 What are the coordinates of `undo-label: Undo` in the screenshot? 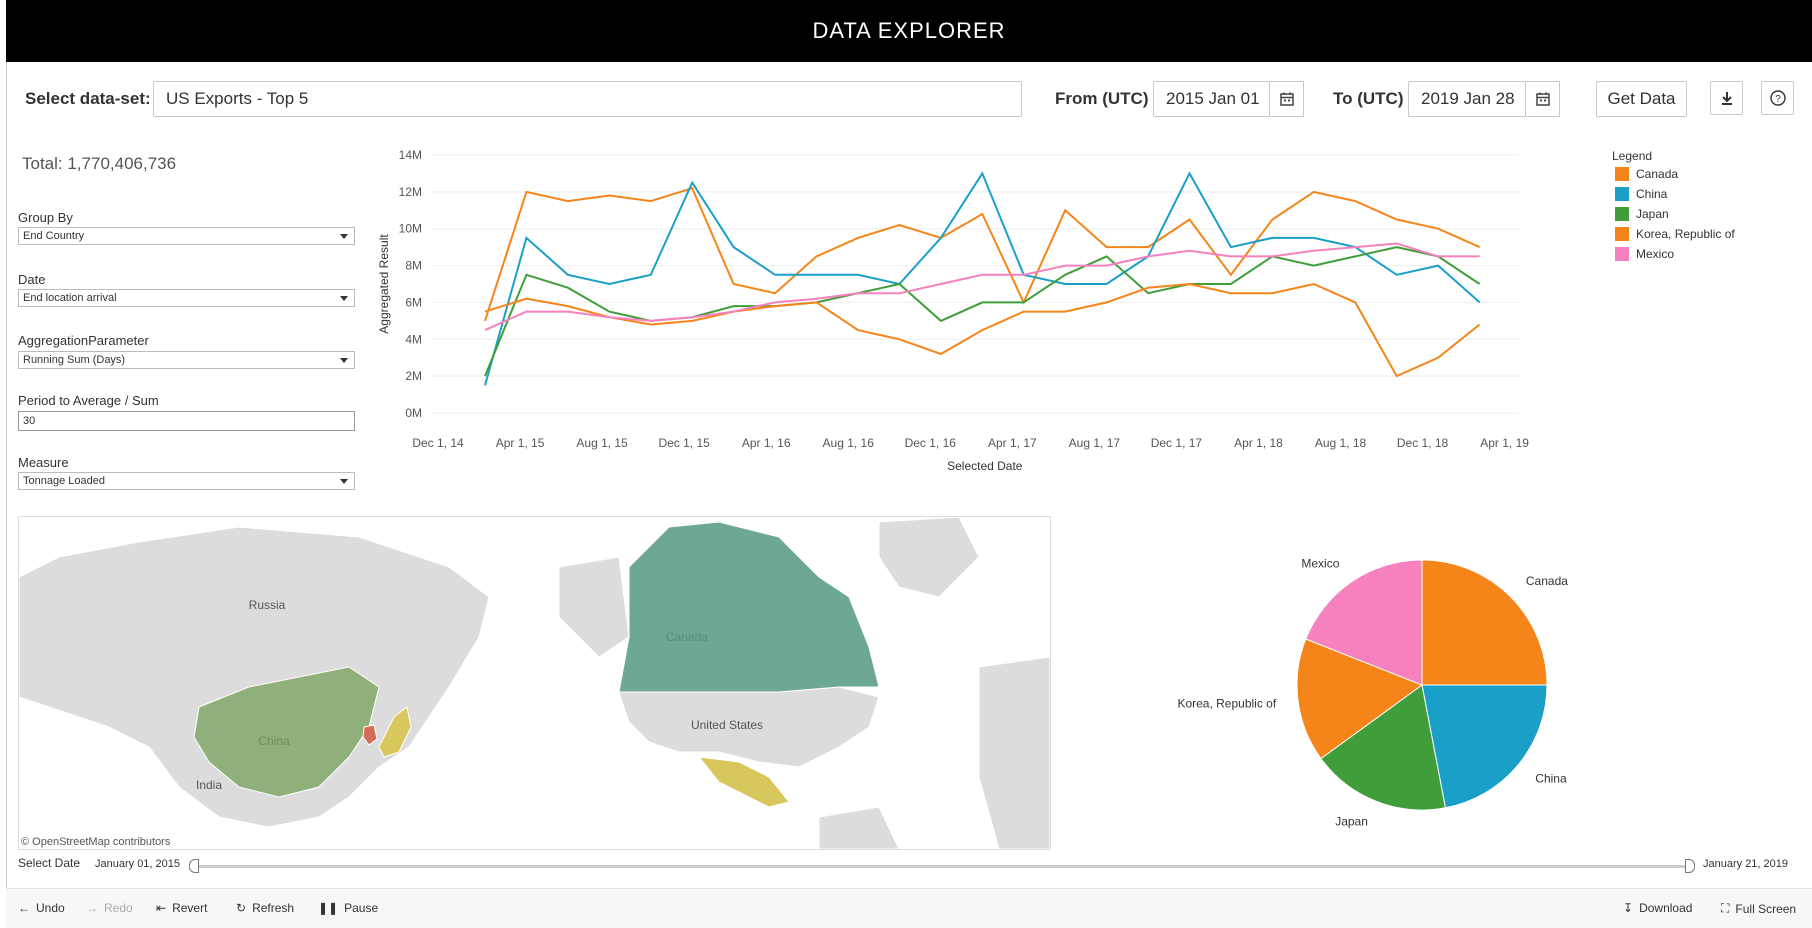 It's located at (50, 908).